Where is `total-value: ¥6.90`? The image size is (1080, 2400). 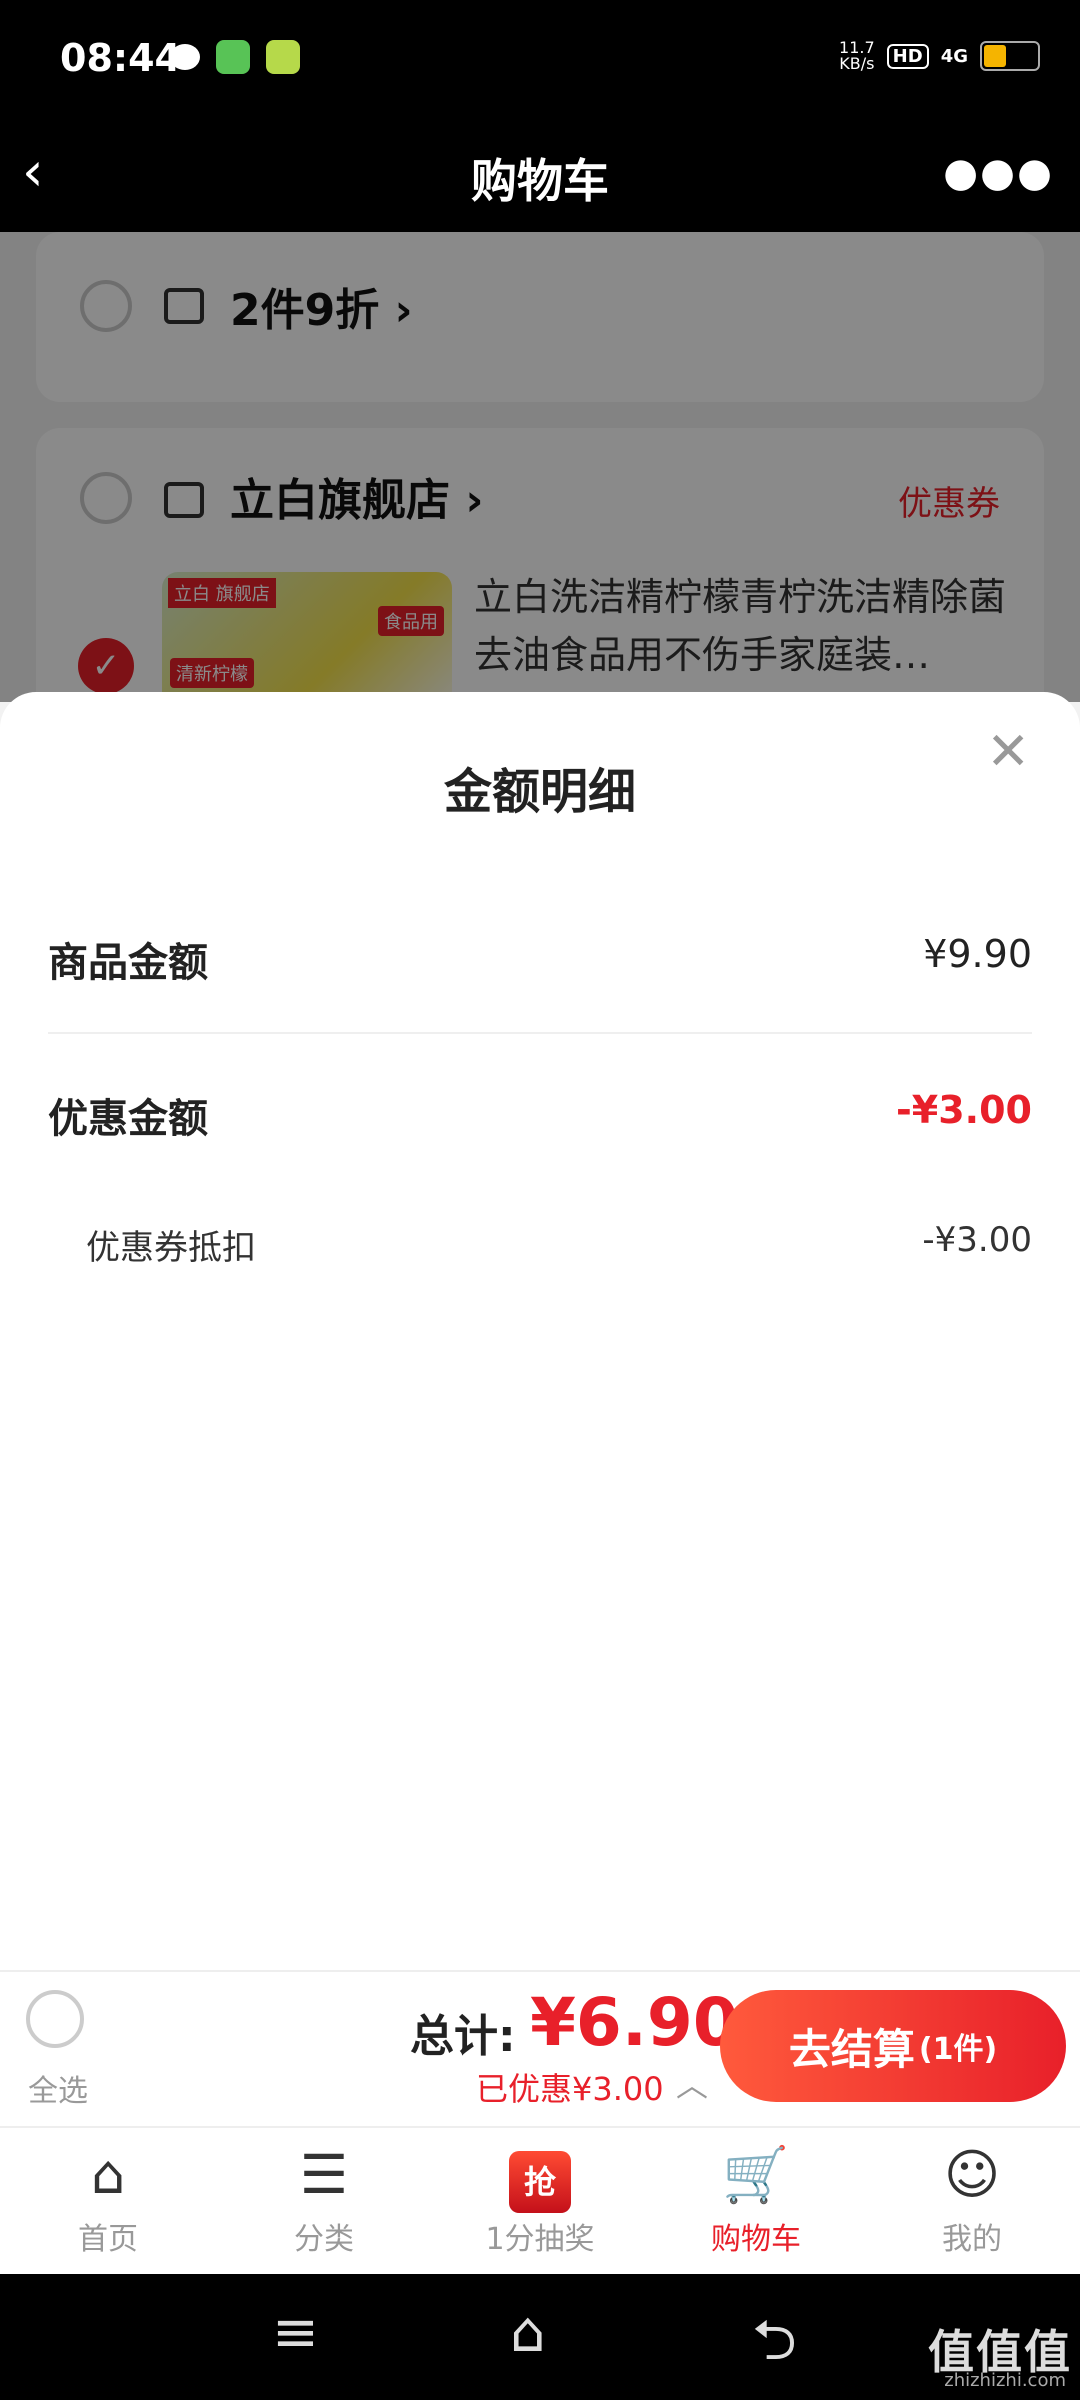 total-value: ¥6.90 is located at coordinates (634, 2022).